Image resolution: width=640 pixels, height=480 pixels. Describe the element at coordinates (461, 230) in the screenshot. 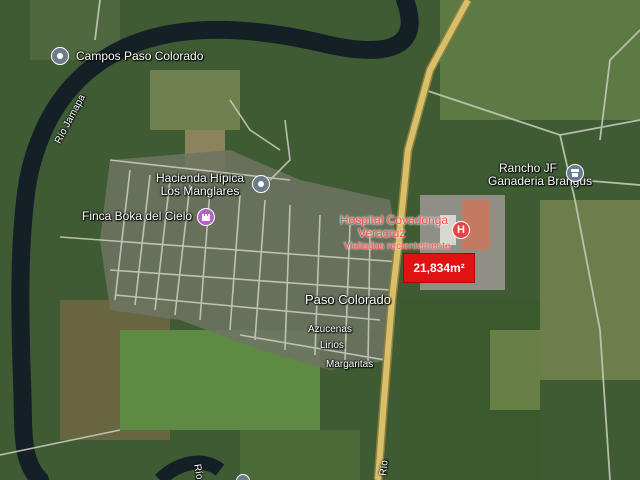

I see `hospital-icon: H` at that location.